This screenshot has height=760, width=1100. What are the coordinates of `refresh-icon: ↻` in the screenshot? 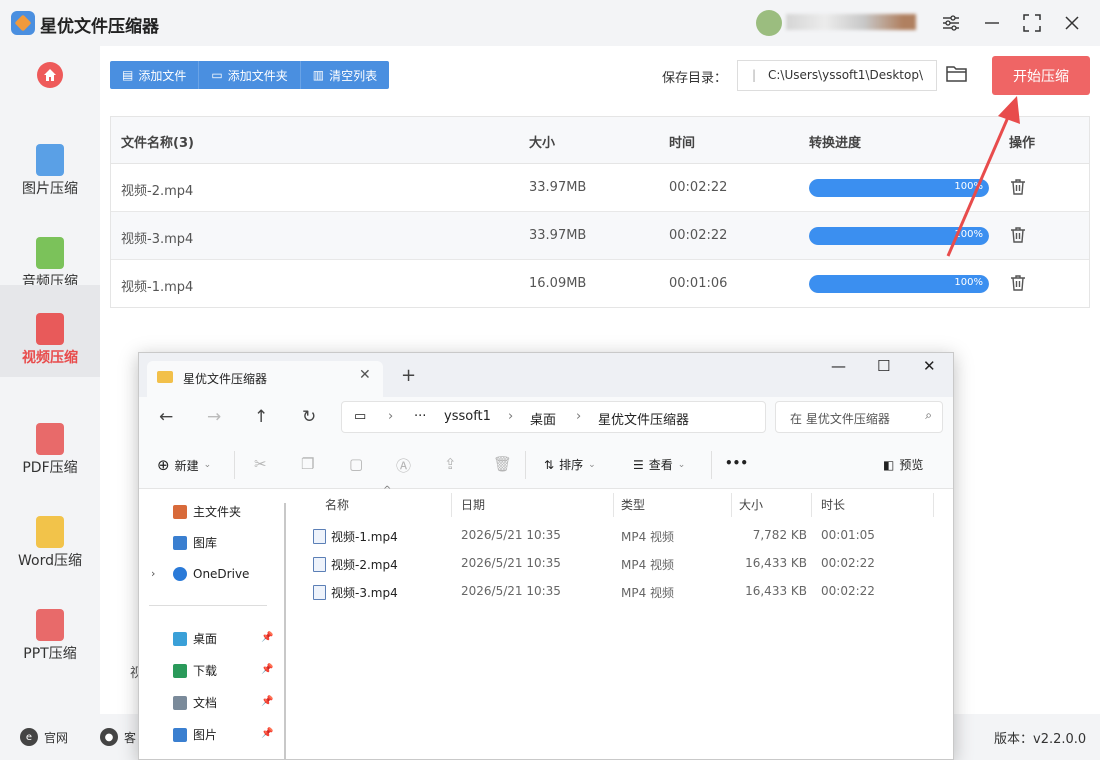 It's located at (309, 417).